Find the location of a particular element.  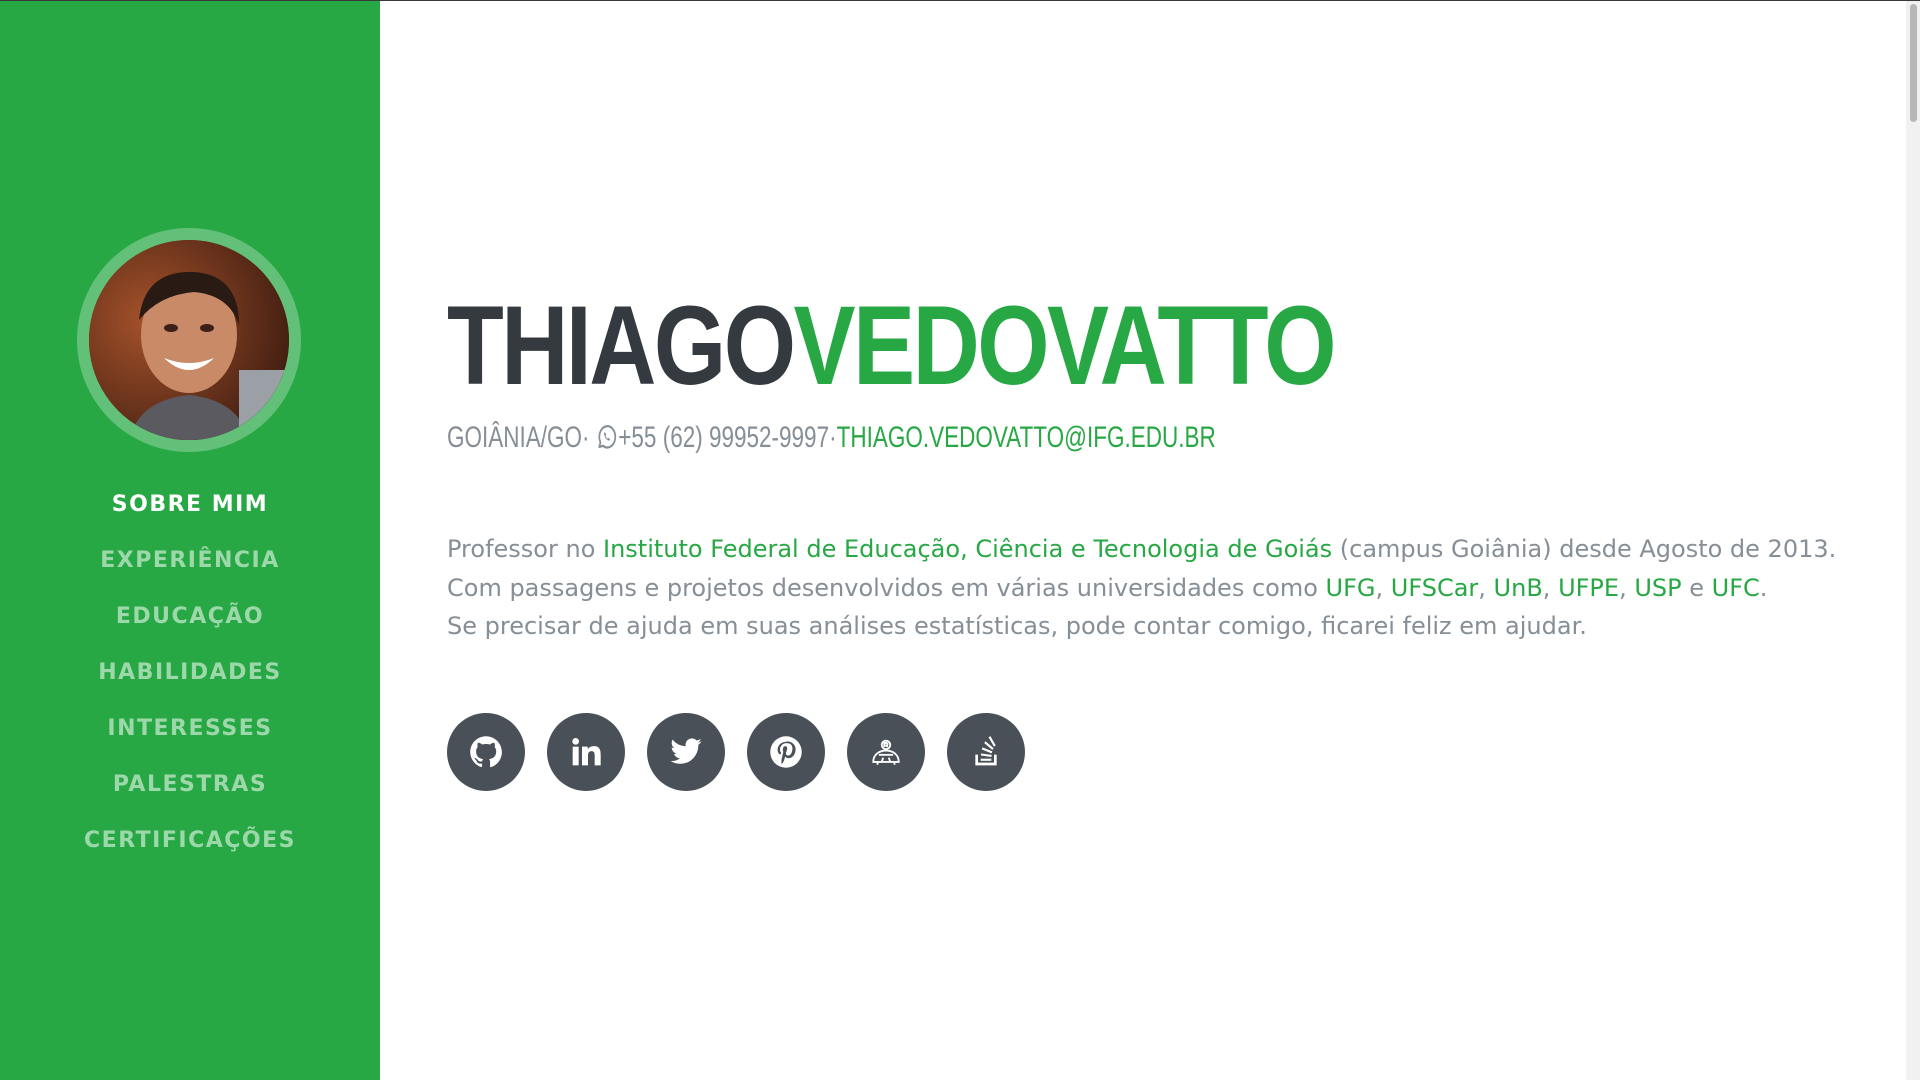

twitter-button is located at coordinates (686, 752).